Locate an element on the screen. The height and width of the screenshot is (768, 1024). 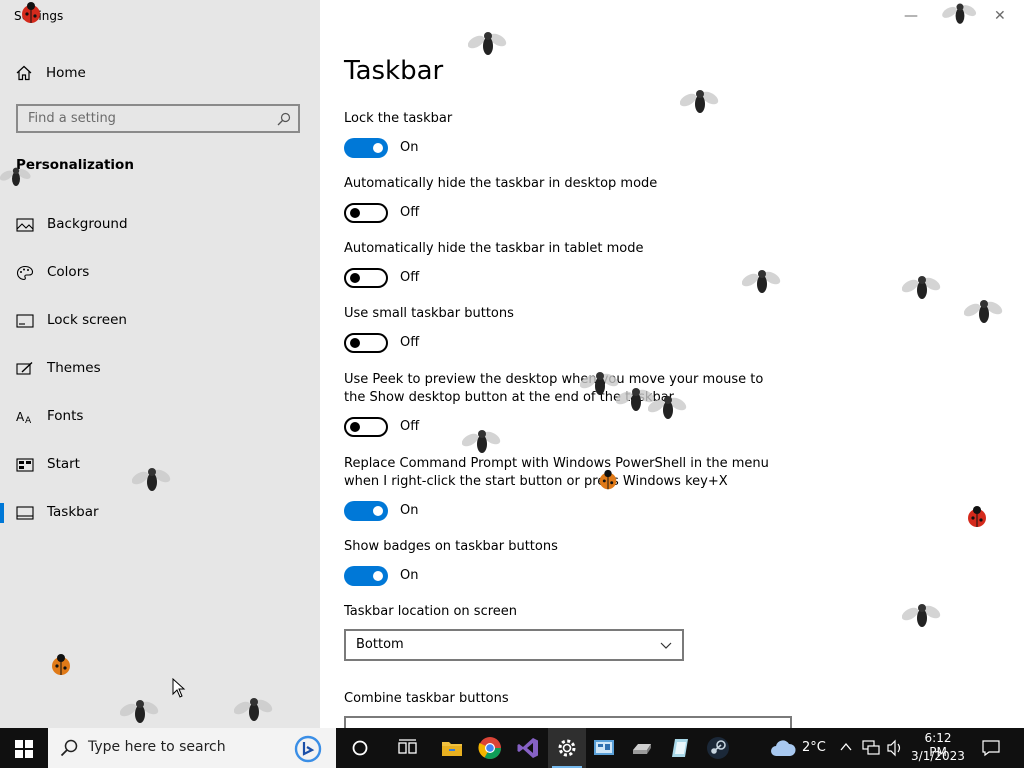
settings-taskbar-button is located at coordinates (567, 748).